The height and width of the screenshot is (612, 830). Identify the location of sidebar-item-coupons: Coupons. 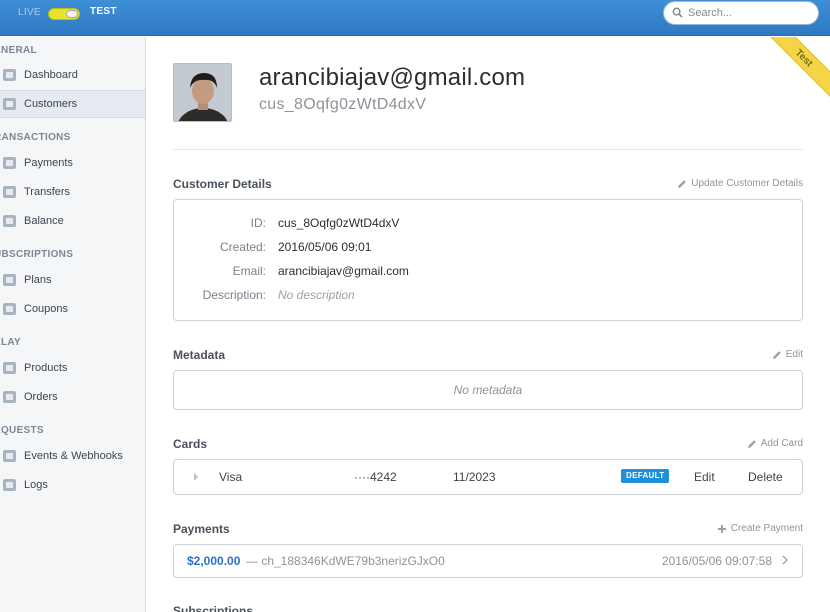
(72, 309).